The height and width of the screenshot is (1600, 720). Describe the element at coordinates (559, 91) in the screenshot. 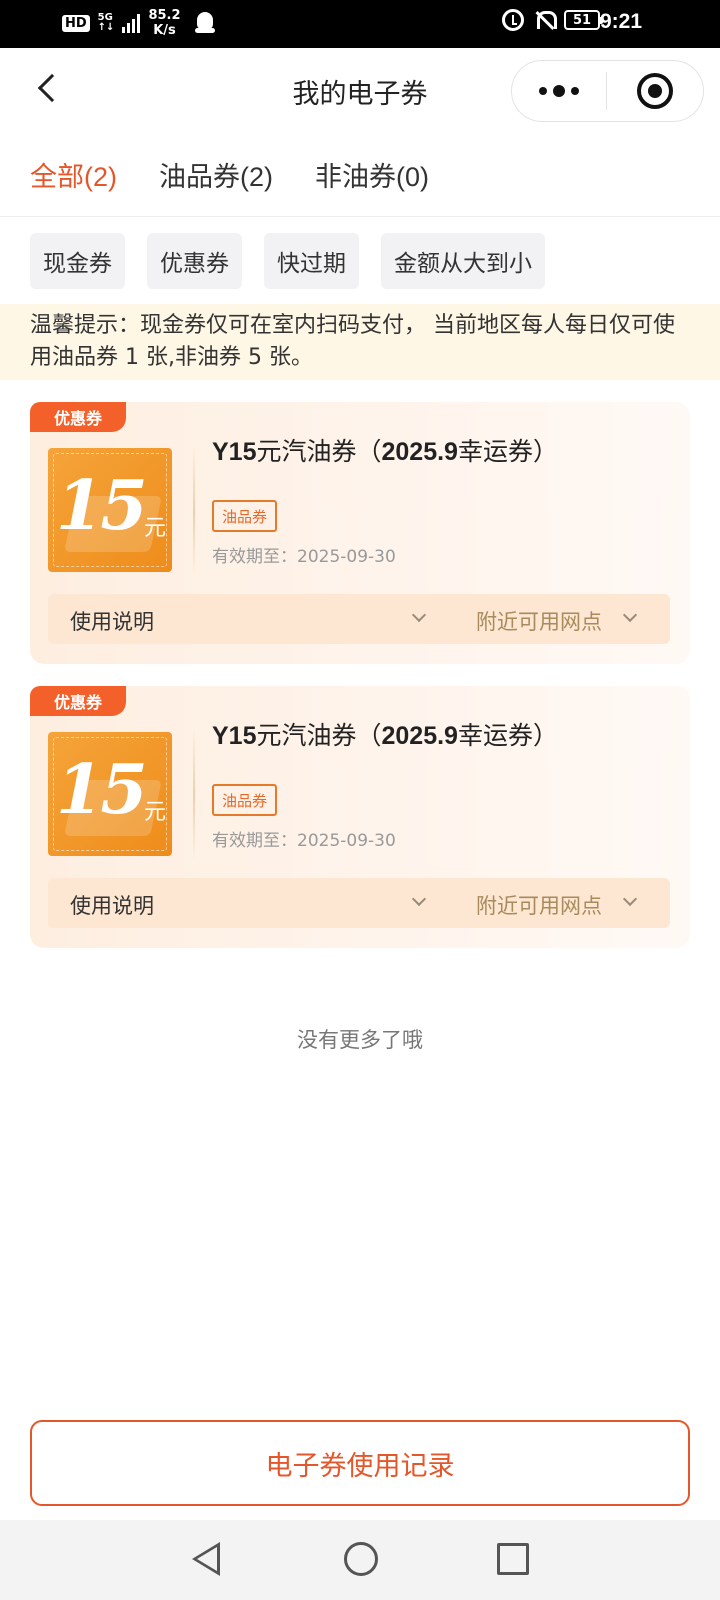

I see `more-icon` at that location.